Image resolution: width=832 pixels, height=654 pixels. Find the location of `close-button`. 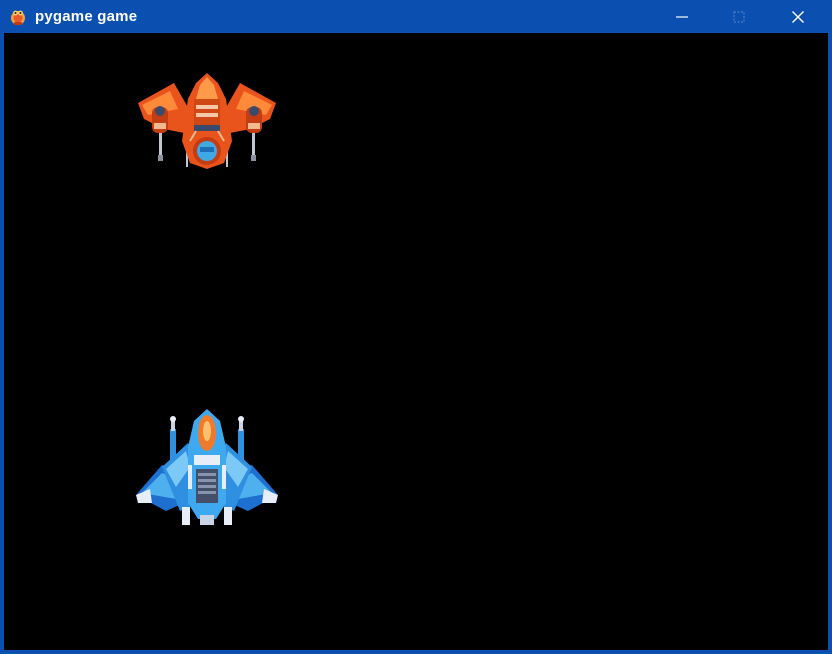

close-button is located at coordinates (798, 16).